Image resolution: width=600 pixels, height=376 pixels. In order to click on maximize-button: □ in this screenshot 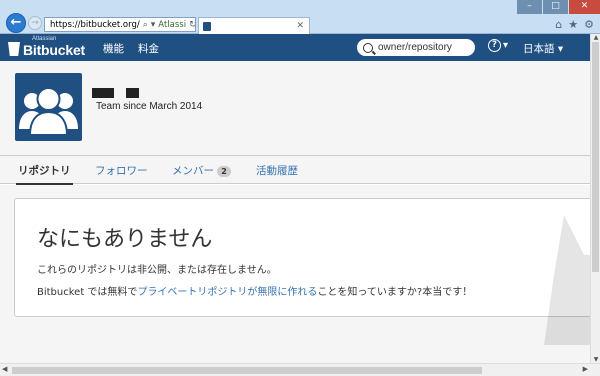, I will do `click(555, 7)`.